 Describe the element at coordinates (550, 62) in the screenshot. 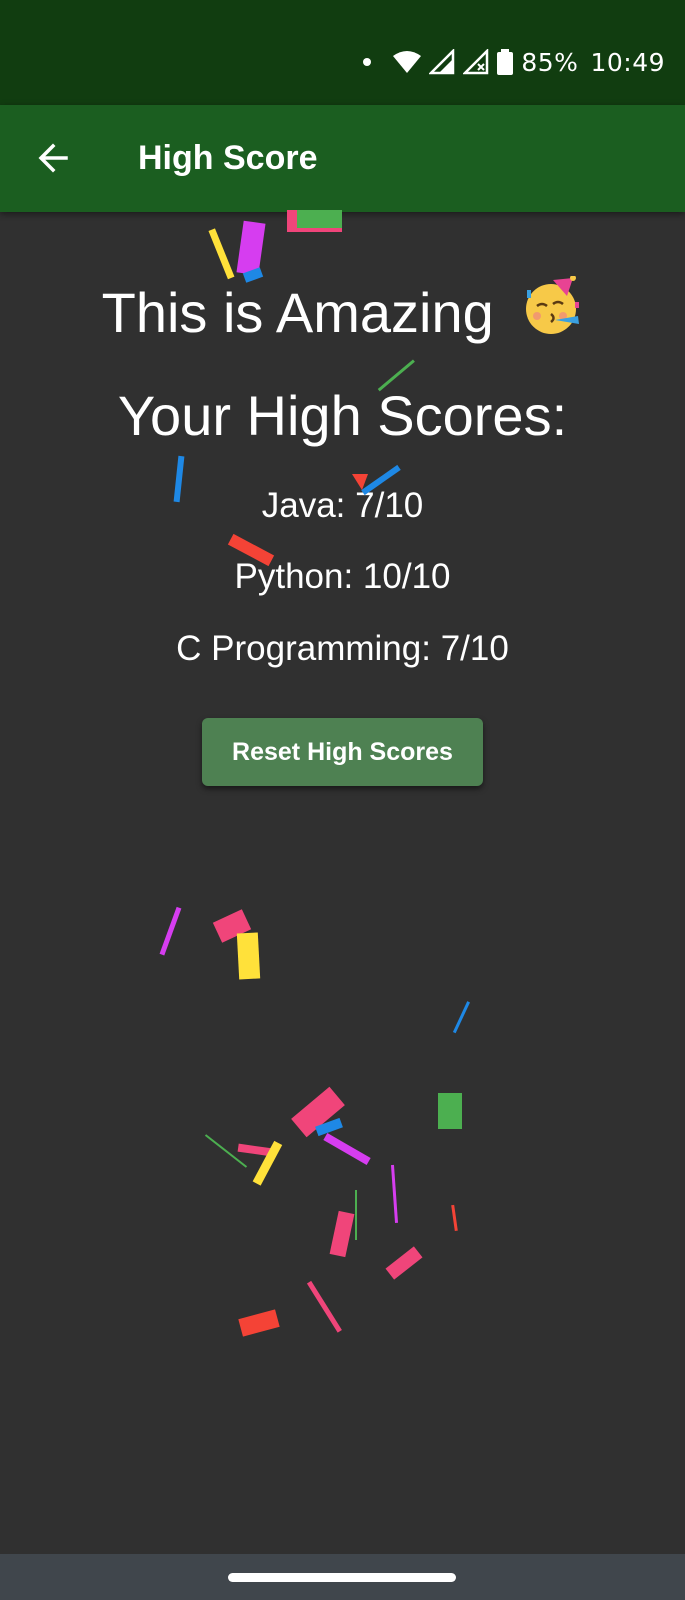

I see `battery-percent: 85%` at that location.